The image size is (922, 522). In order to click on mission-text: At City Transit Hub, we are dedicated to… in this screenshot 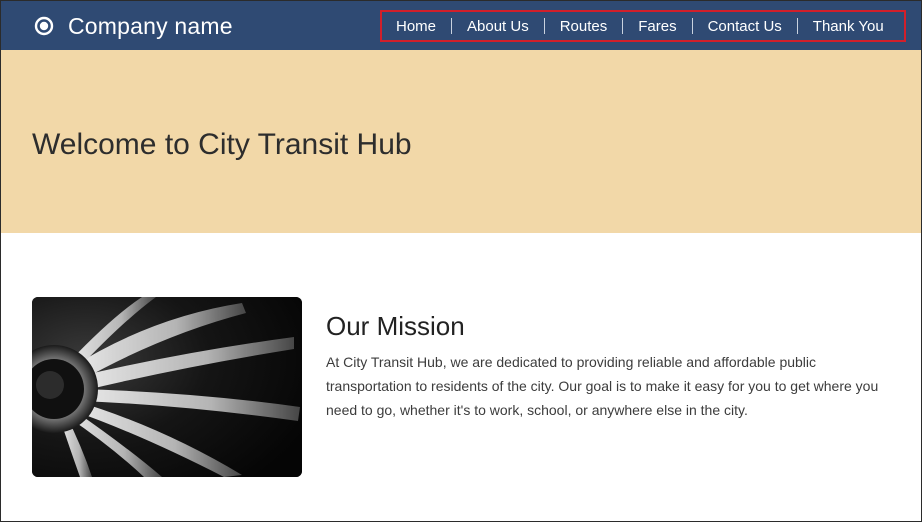, I will do `click(602, 386)`.